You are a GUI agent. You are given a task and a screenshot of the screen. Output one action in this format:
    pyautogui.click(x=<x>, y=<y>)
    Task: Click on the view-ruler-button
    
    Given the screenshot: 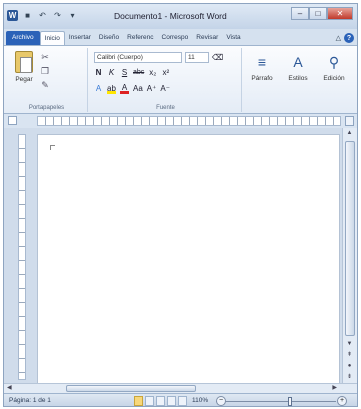 What is the action you would take?
    pyautogui.click(x=349, y=121)
    